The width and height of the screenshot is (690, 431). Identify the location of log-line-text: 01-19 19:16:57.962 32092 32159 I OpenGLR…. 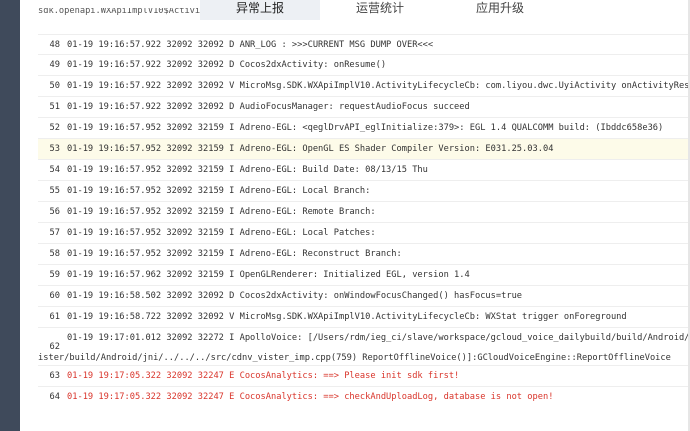
(268, 275).